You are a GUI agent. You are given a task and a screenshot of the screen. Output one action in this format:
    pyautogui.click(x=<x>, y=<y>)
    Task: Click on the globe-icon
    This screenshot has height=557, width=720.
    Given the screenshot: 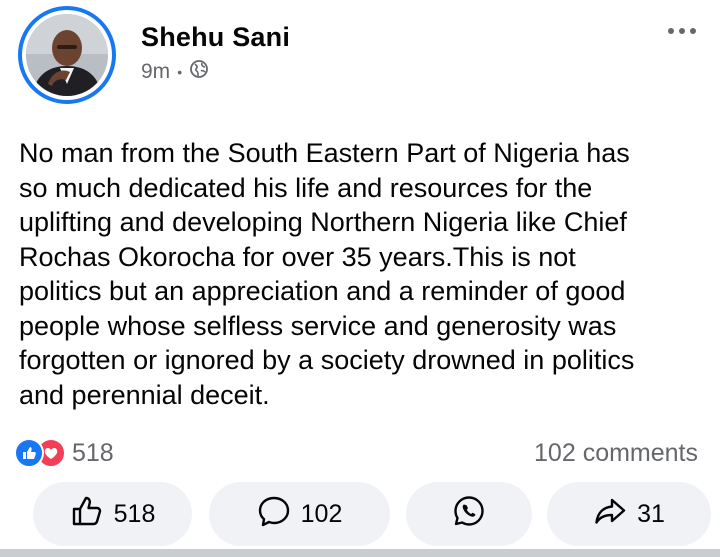 What is the action you would take?
    pyautogui.click(x=199, y=72)
    